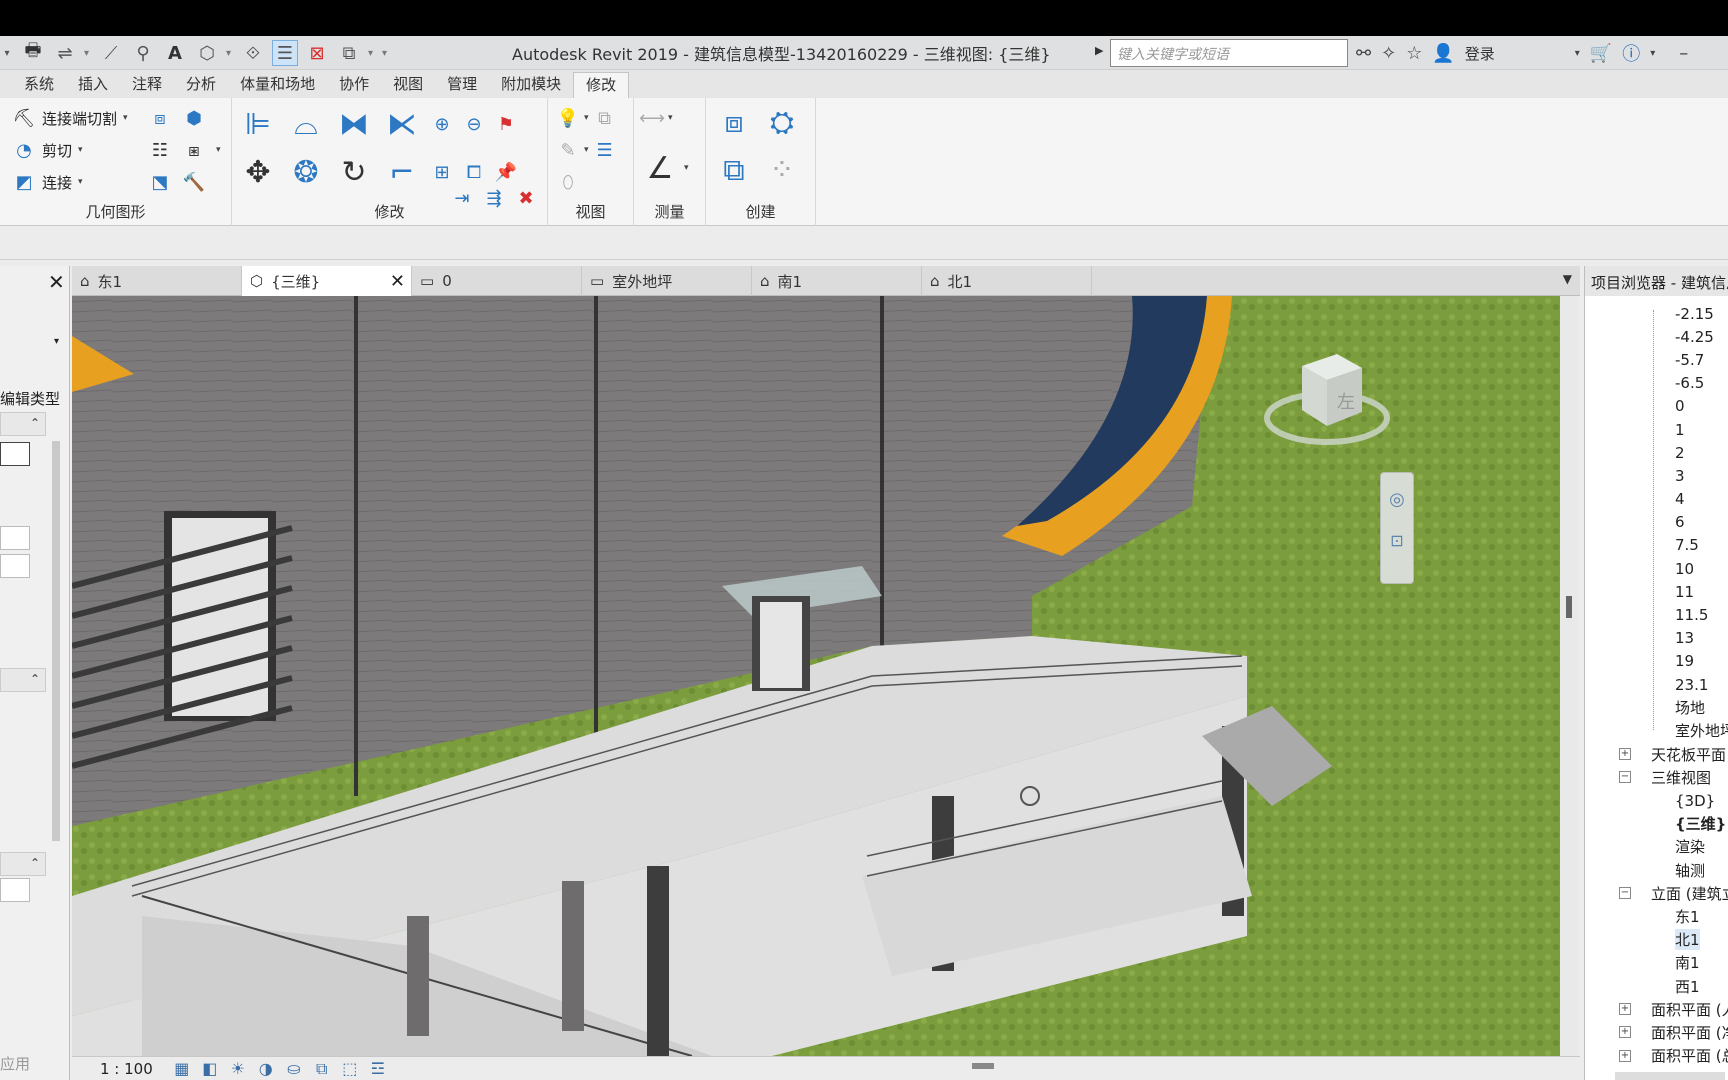  What do you see at coordinates (317, 53) in the screenshot?
I see `close-hidden-icon: ⊠` at bounding box center [317, 53].